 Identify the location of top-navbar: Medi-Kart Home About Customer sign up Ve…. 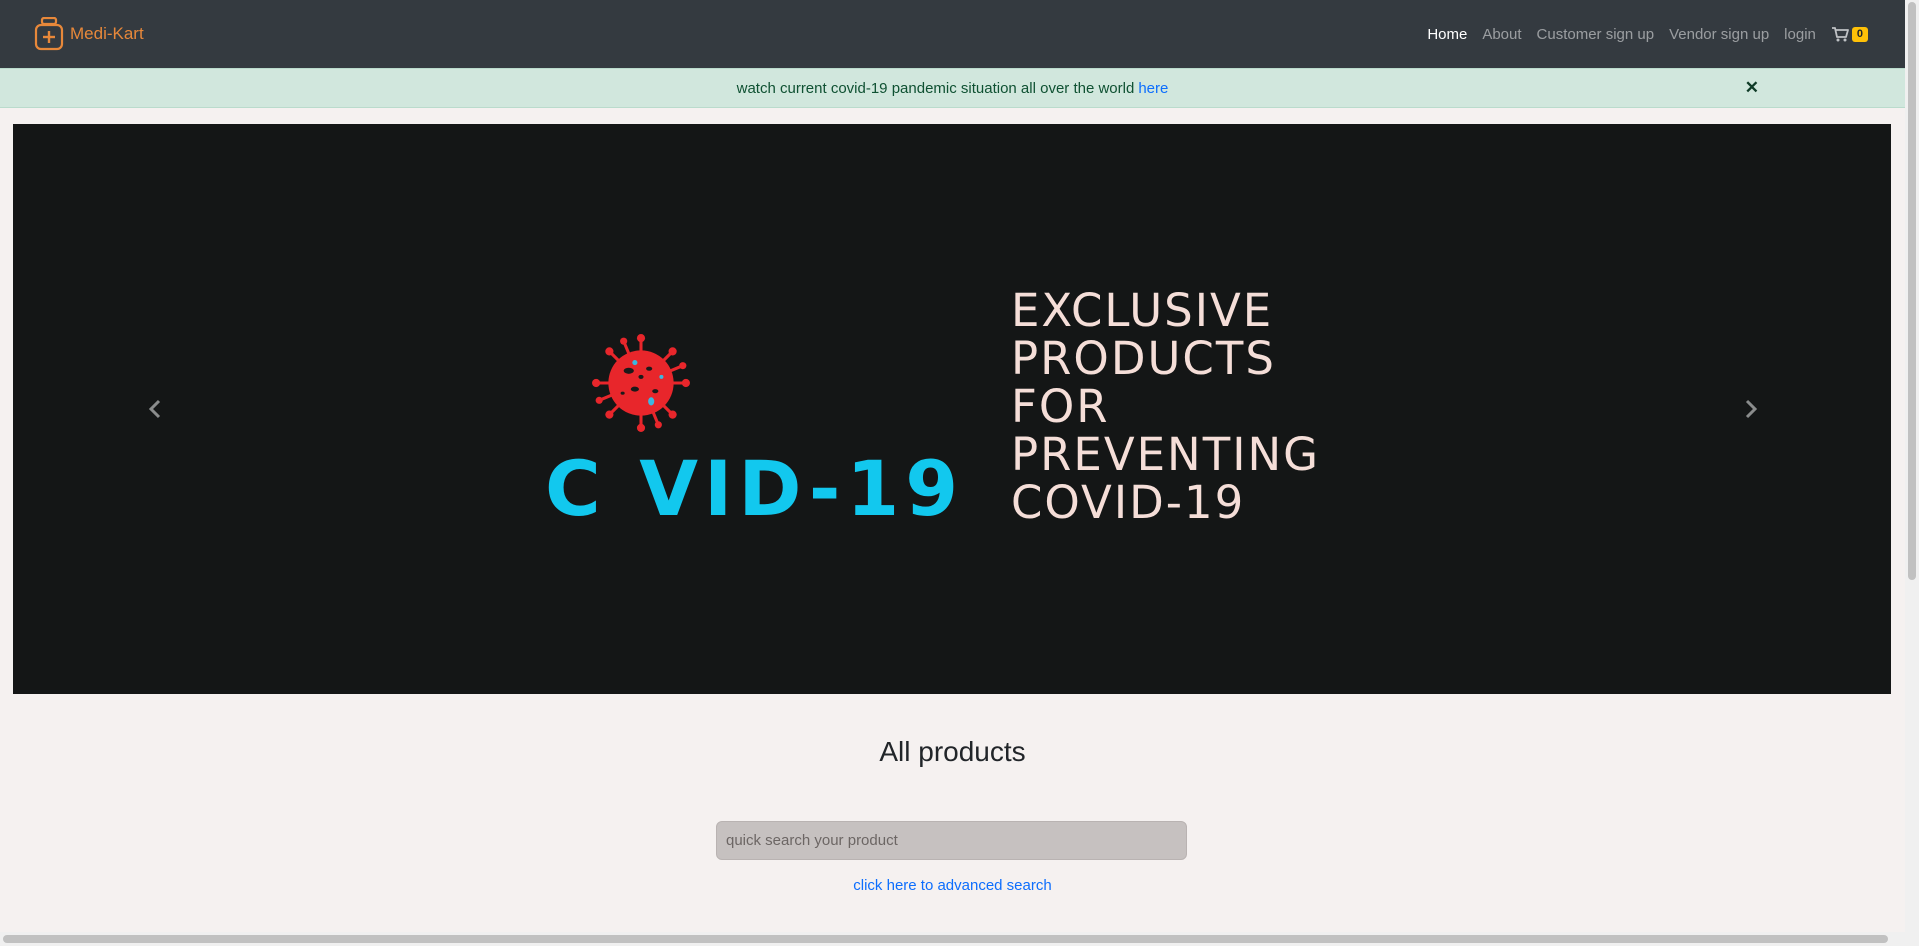
(952, 34).